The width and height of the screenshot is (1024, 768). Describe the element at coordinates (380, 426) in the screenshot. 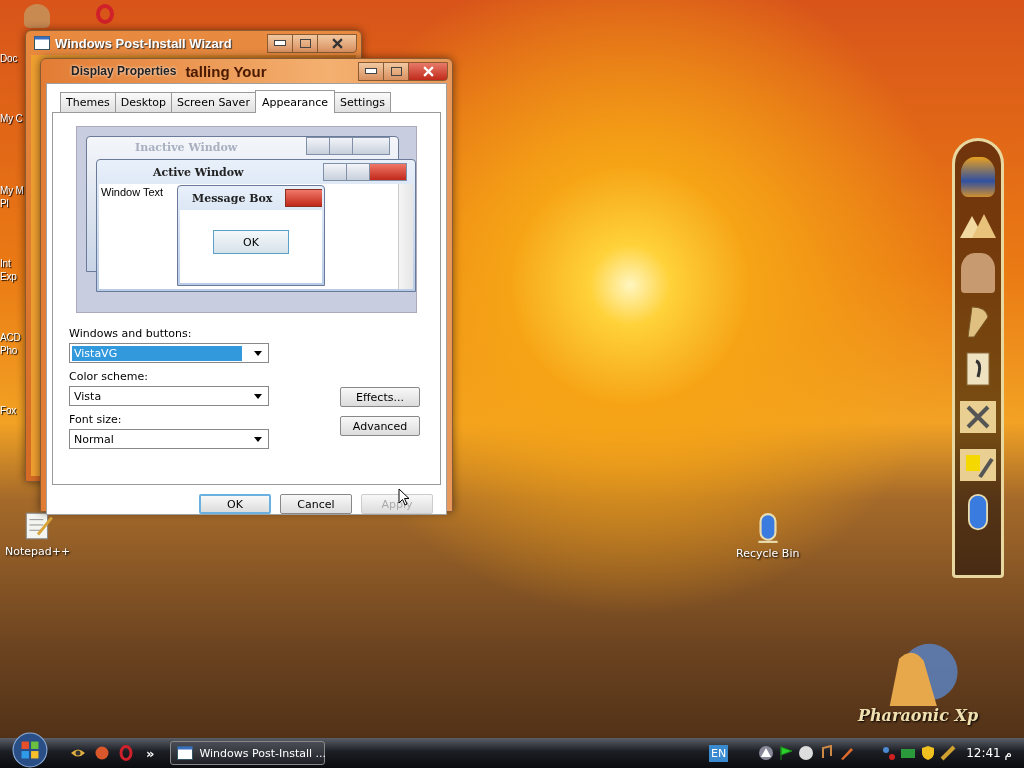

I see `dialog-button: Advanced` at that location.